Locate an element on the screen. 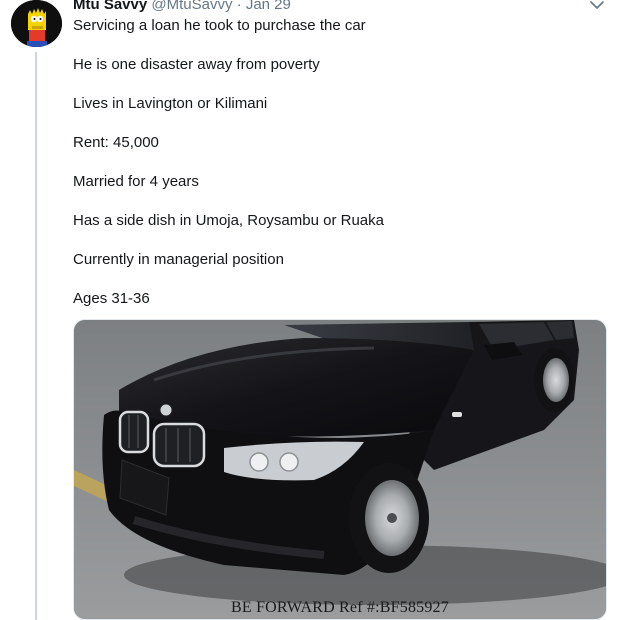 The image size is (617, 620). tweet-line: Married for 4 years is located at coordinates (136, 181).